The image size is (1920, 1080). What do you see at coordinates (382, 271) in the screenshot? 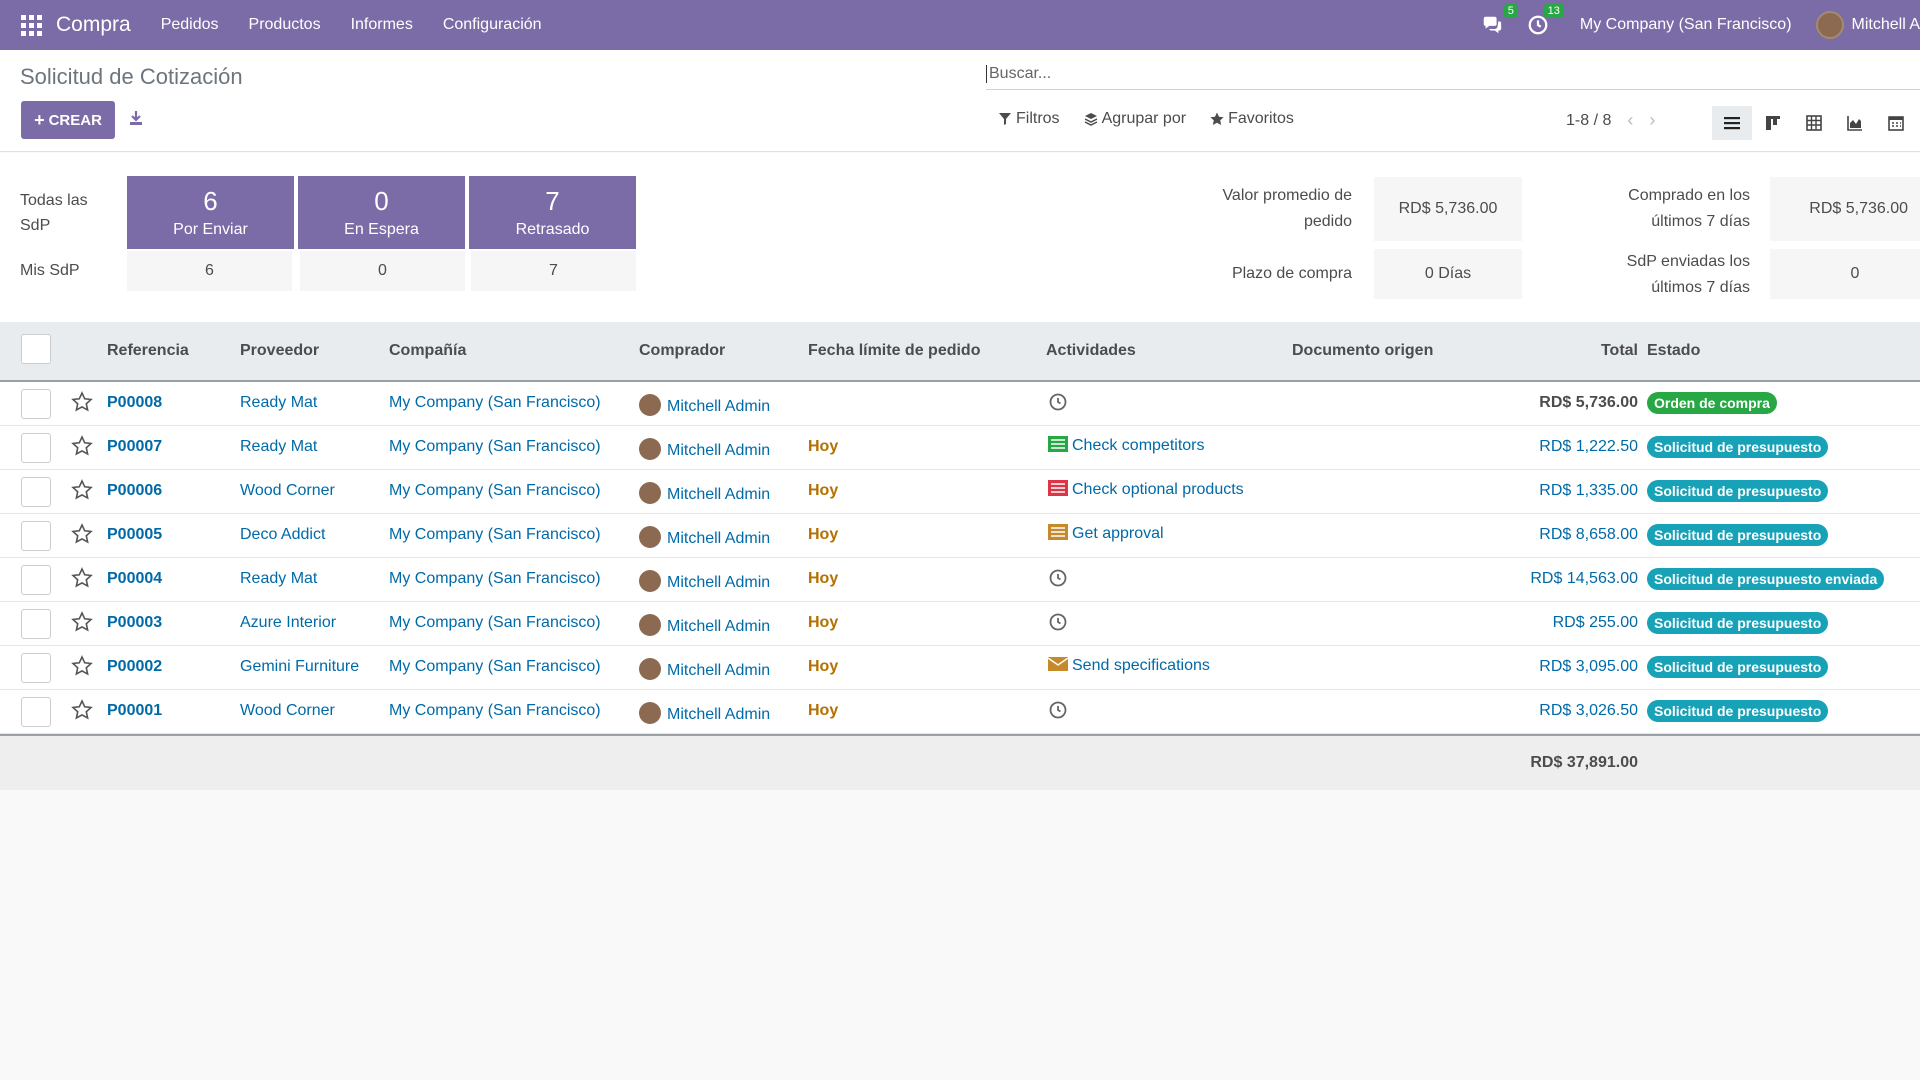
I see `my-waiting: 0` at bounding box center [382, 271].